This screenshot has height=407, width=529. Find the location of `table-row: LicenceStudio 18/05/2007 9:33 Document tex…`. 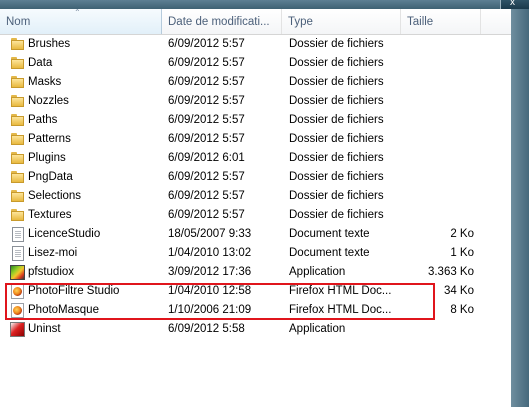

table-row: LicenceStudio 18/05/2007 9:33 Document tex… is located at coordinates (255, 234).